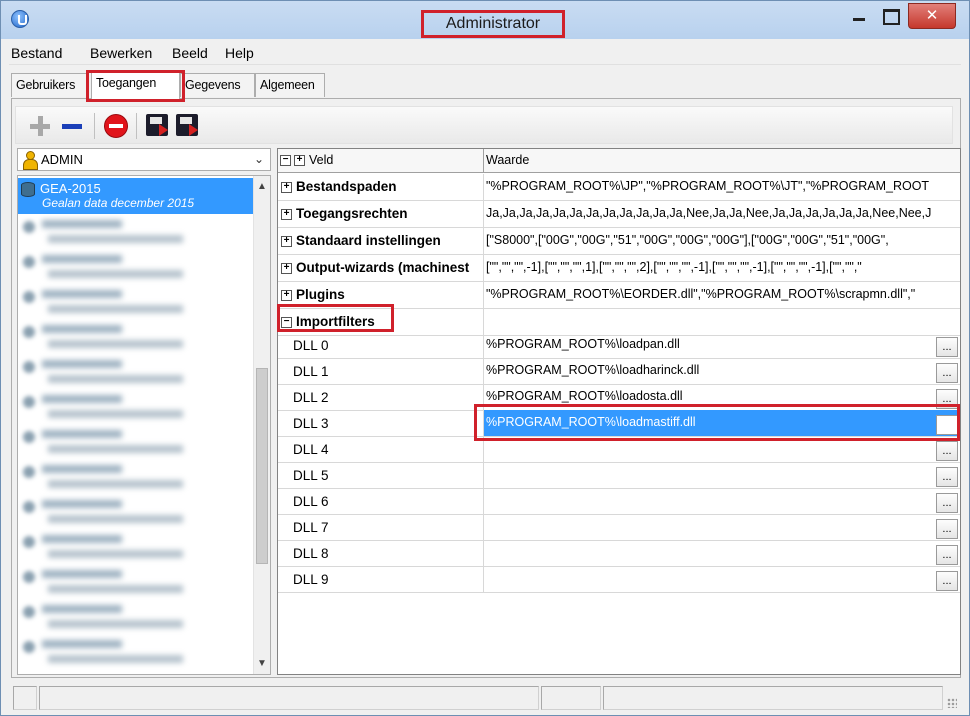 The image size is (970, 716). What do you see at coordinates (262, 466) in the screenshot?
I see `scroll-thumb` at bounding box center [262, 466].